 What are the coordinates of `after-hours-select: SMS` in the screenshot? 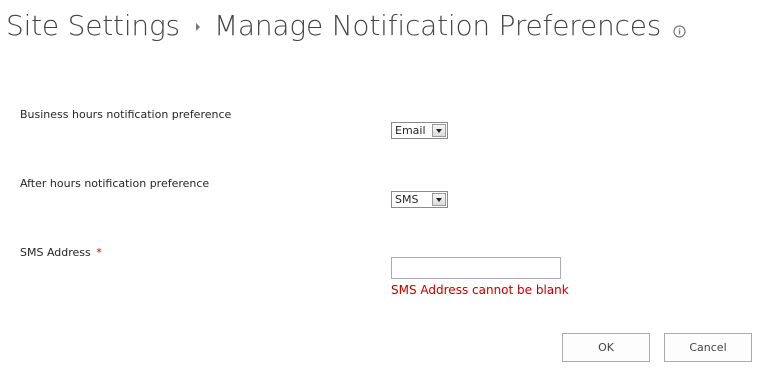 It's located at (419, 199).